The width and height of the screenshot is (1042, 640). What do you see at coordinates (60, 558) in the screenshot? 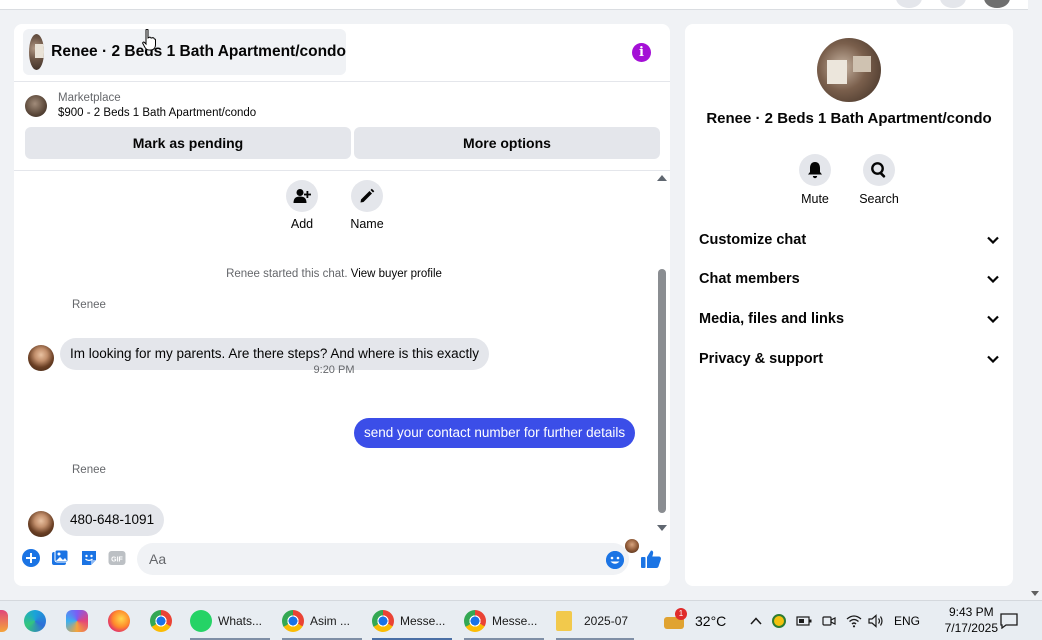
I see `photo-icon` at bounding box center [60, 558].